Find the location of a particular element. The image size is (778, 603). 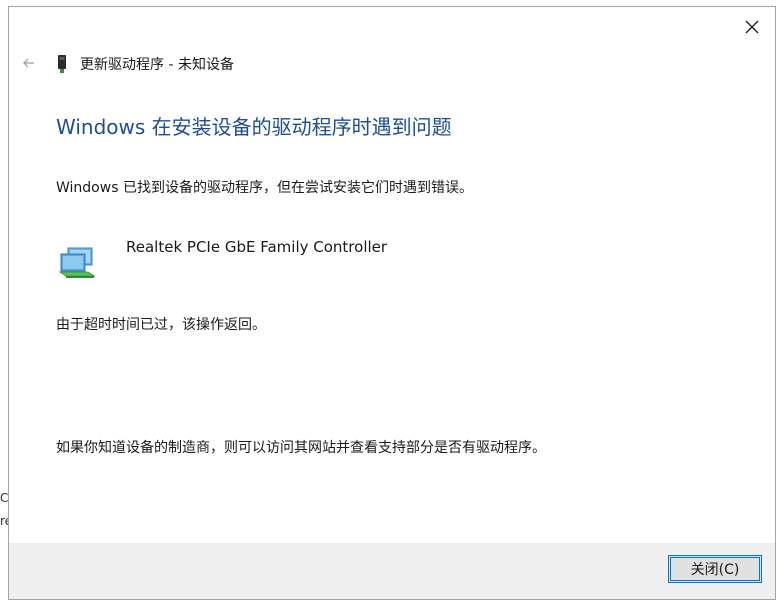

back-arrow-icon is located at coordinates (28, 63).